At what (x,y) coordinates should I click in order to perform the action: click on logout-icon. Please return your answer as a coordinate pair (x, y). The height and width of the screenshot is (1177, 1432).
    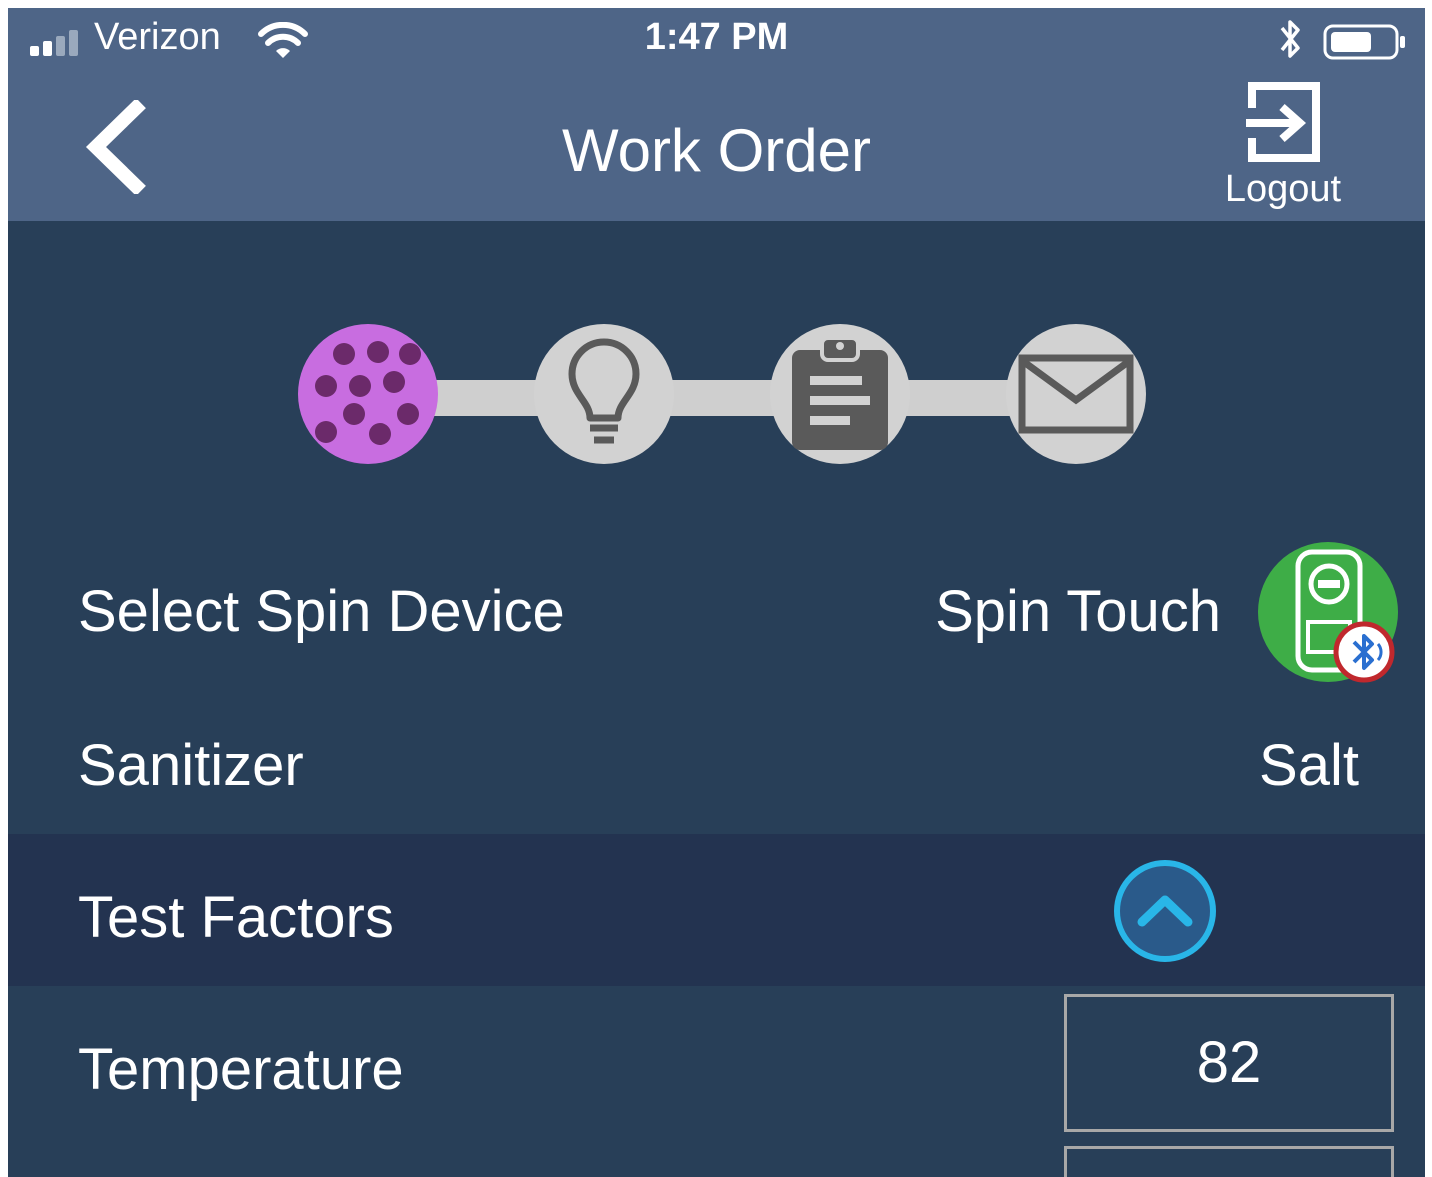
    Looking at the image, I should click on (1283, 122).